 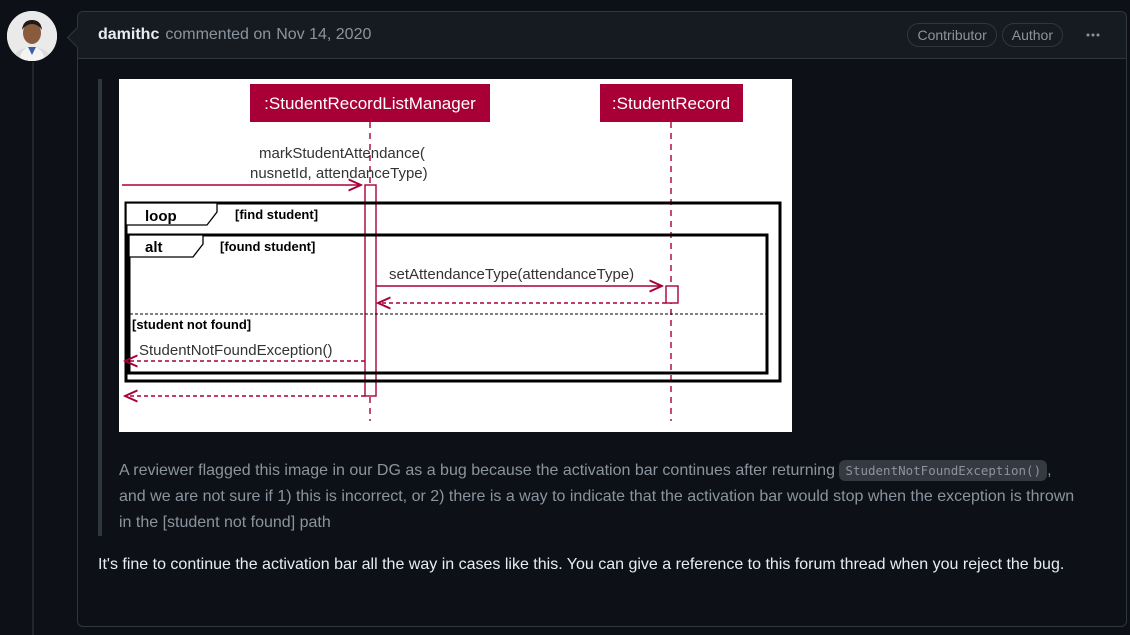 I want to click on alt-guard: [found student], so click(x=267, y=246).